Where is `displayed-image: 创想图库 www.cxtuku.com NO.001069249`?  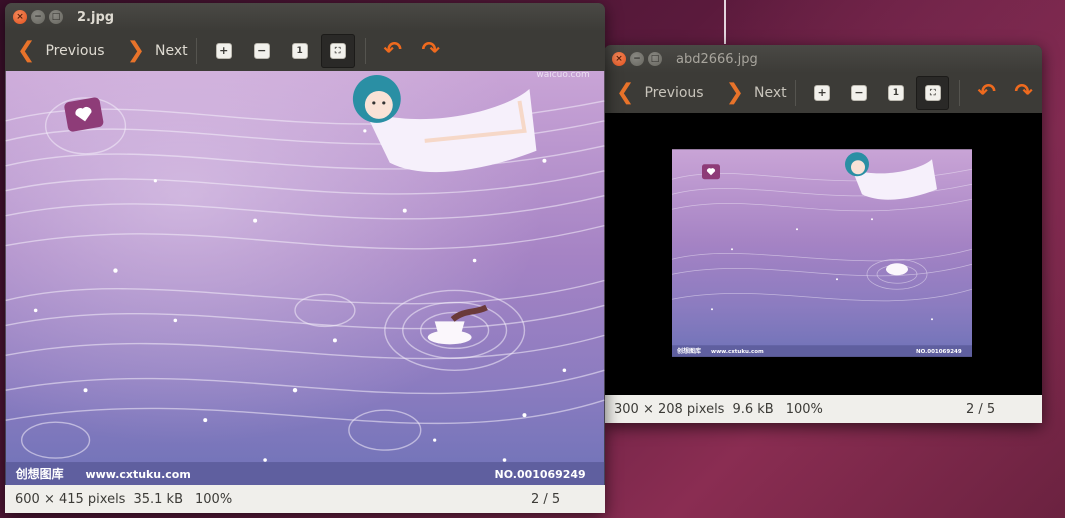
displayed-image: 创想图库 www.cxtuku.com NO.001069249 is located at coordinates (822, 253).